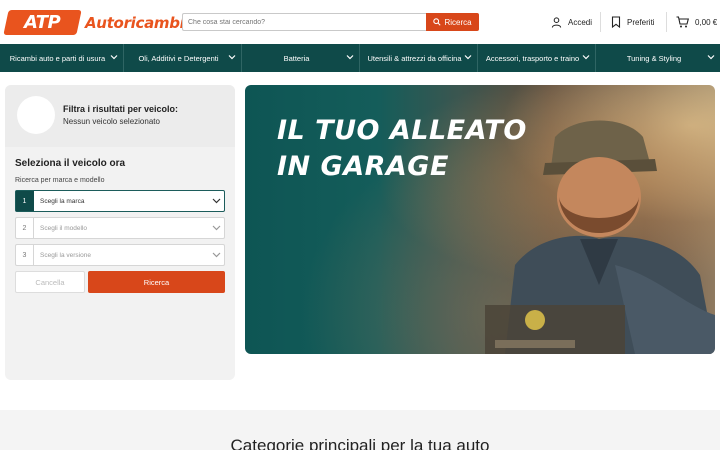 The width and height of the screenshot is (720, 450). Describe the element at coordinates (580, 22) in the screenshot. I see `login-label: Accedi` at that location.